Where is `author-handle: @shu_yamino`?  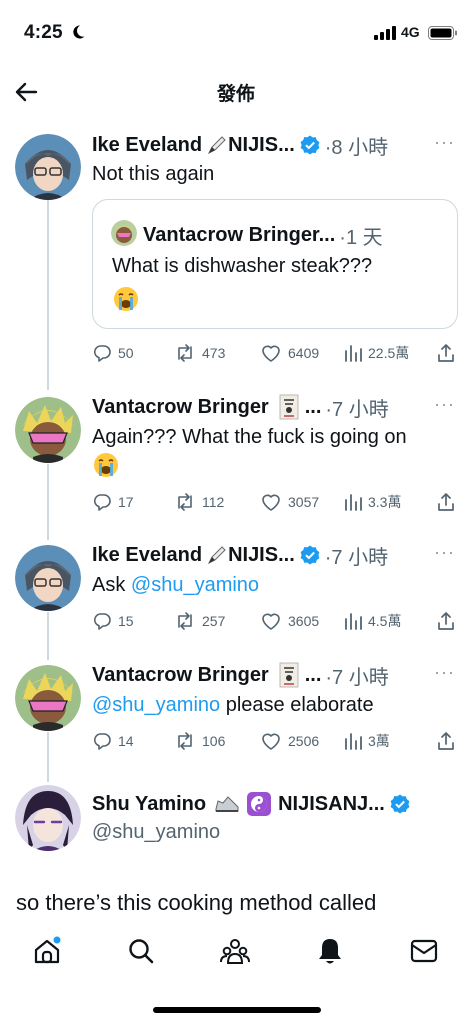
author-handle: @shu_yamino is located at coordinates (156, 832).